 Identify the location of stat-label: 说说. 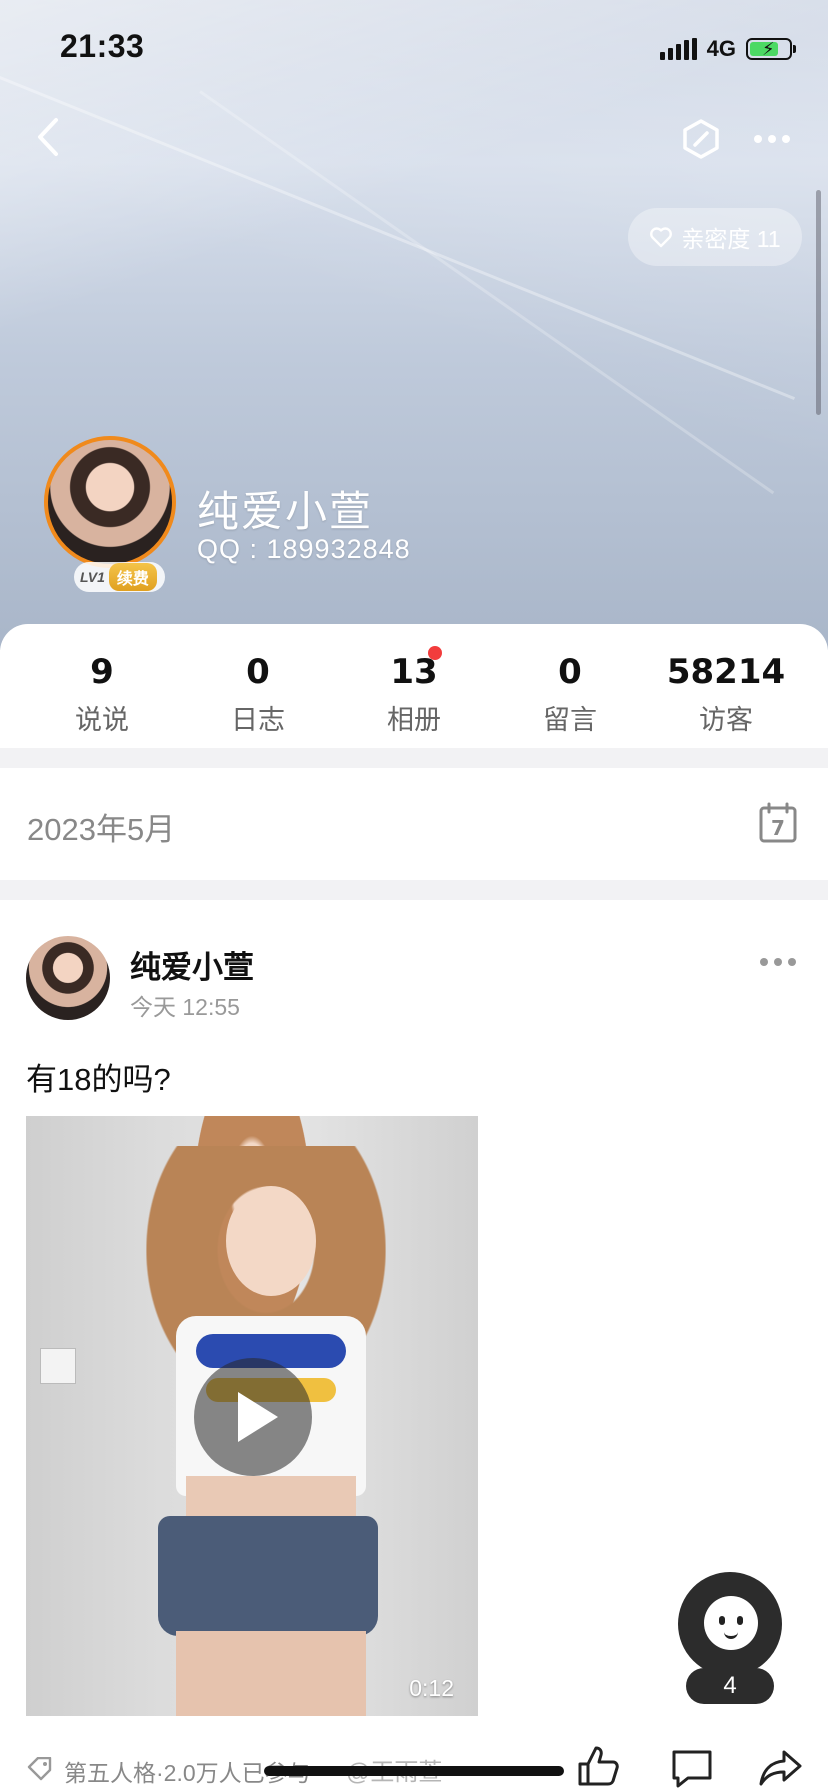
(102, 720).